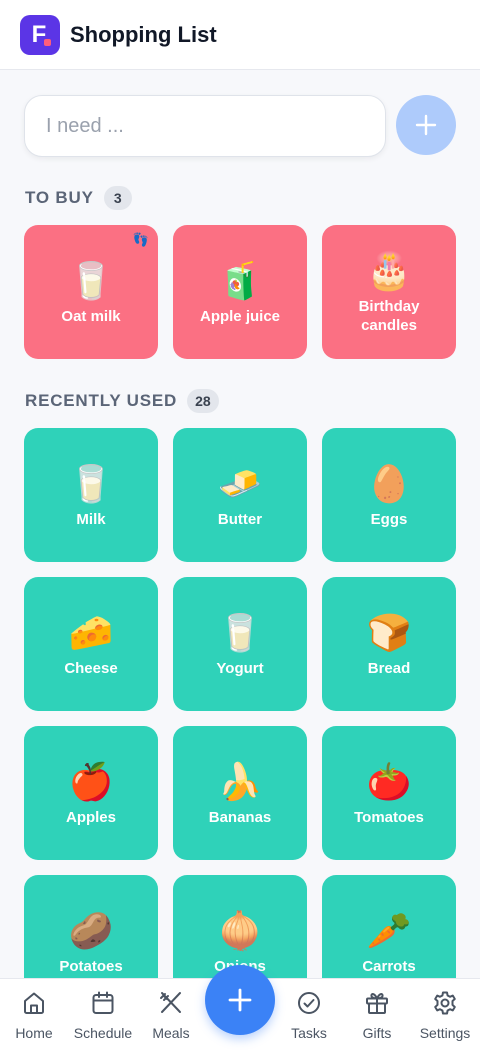 The height and width of the screenshot is (1058, 480). Describe the element at coordinates (34, 1019) in the screenshot. I see `nav-item-home: Home` at that location.